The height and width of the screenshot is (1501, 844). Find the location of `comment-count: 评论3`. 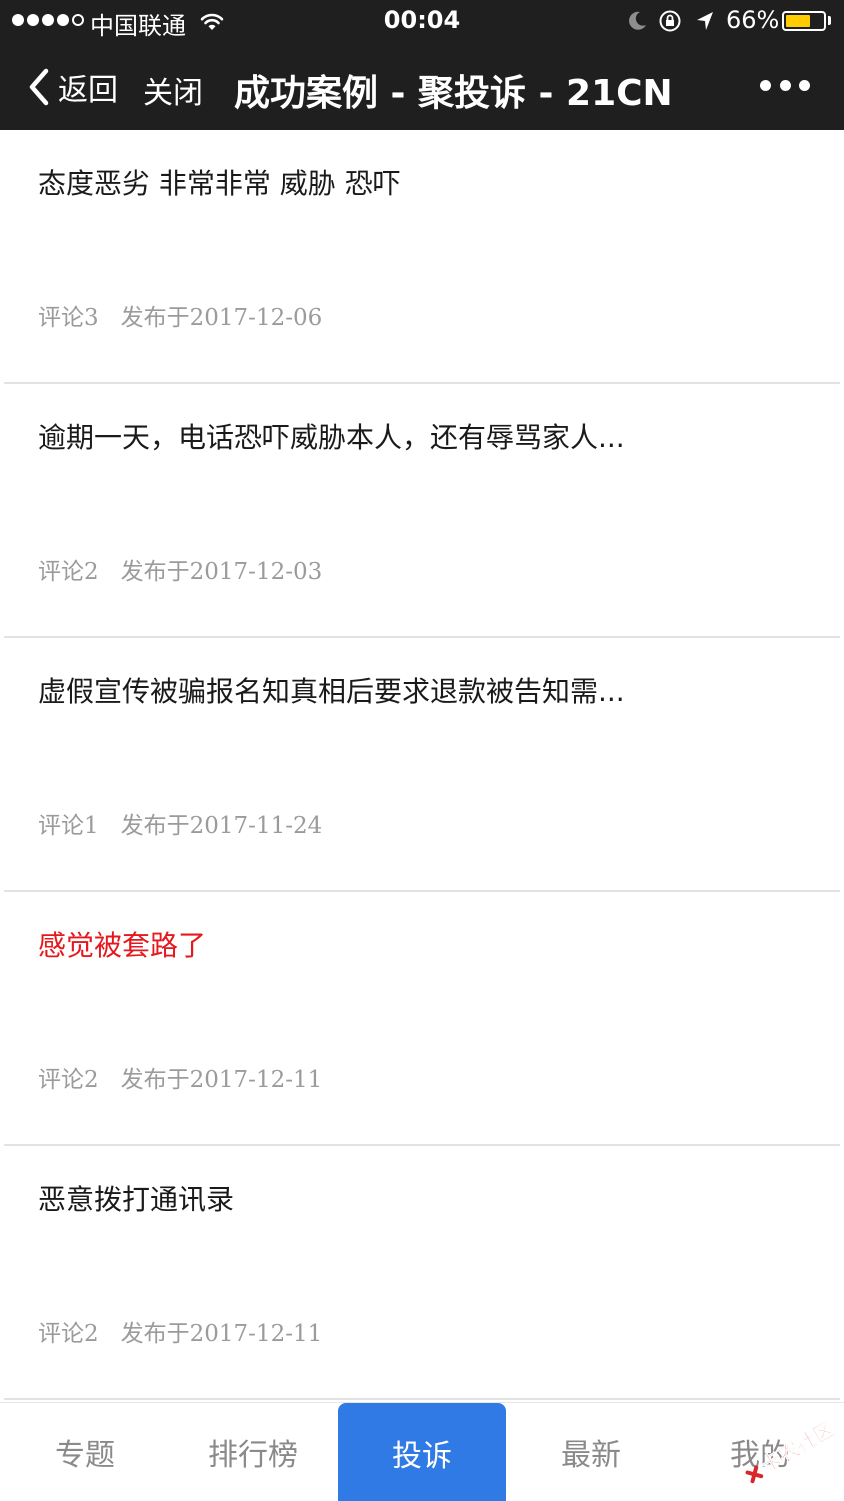

comment-count: 评论3 is located at coordinates (68, 318).